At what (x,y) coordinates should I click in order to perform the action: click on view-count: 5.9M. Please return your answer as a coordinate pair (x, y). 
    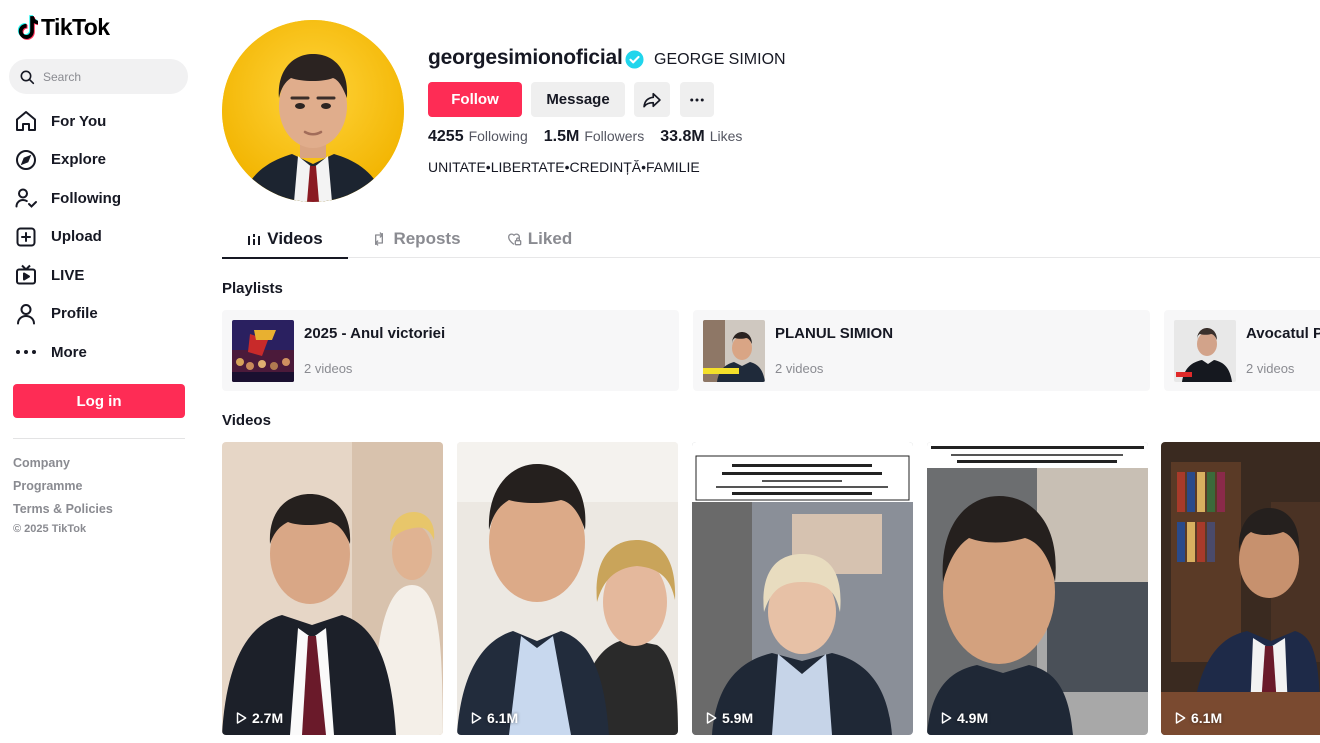
    Looking at the image, I should click on (738, 718).